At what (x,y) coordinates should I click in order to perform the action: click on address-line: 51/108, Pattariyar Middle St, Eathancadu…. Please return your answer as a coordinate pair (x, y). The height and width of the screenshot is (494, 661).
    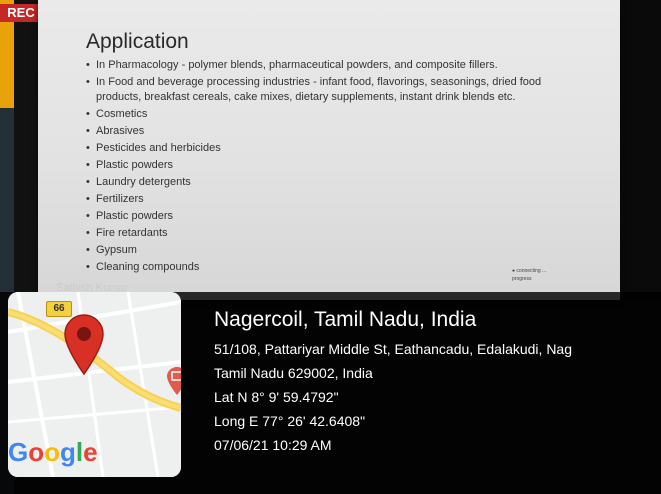
    Looking at the image, I should click on (393, 349).